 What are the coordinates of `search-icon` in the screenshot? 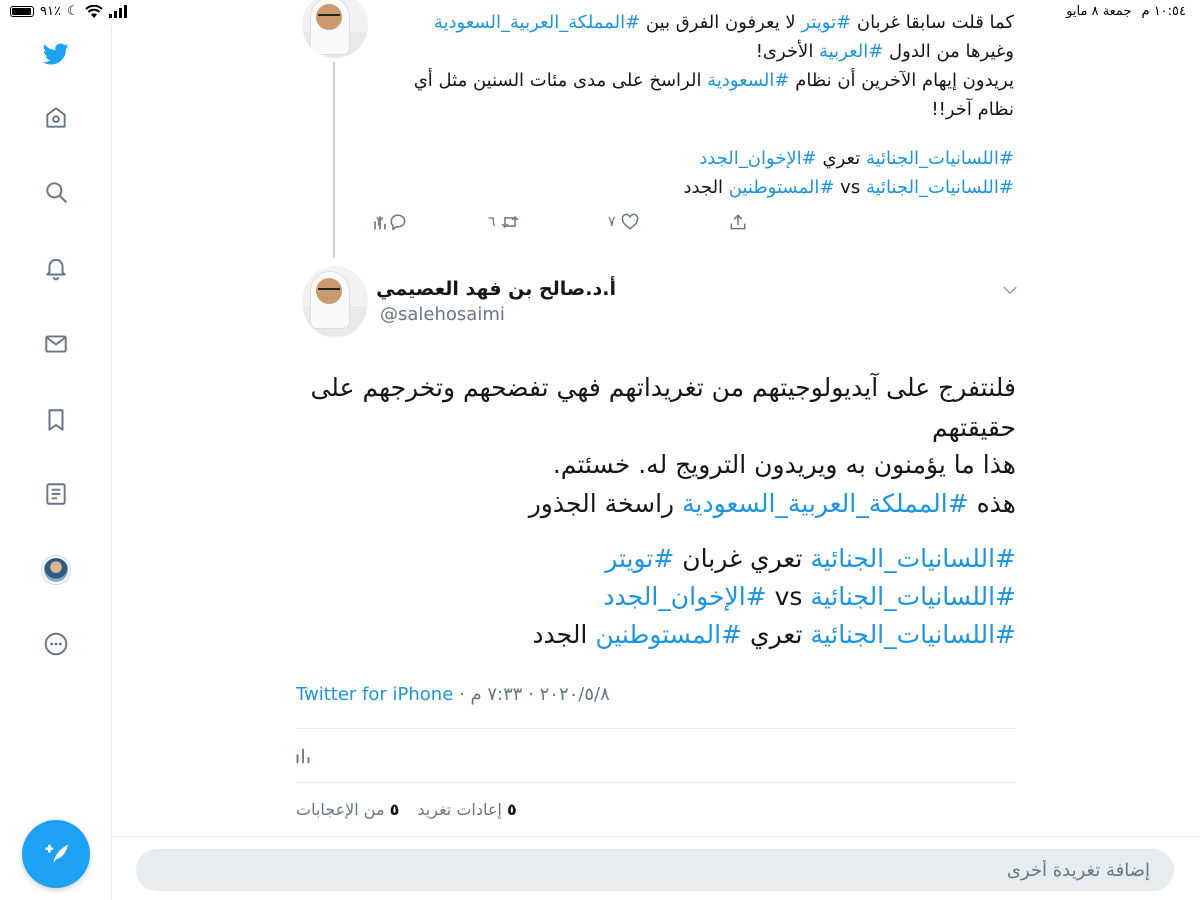 It's located at (56, 192).